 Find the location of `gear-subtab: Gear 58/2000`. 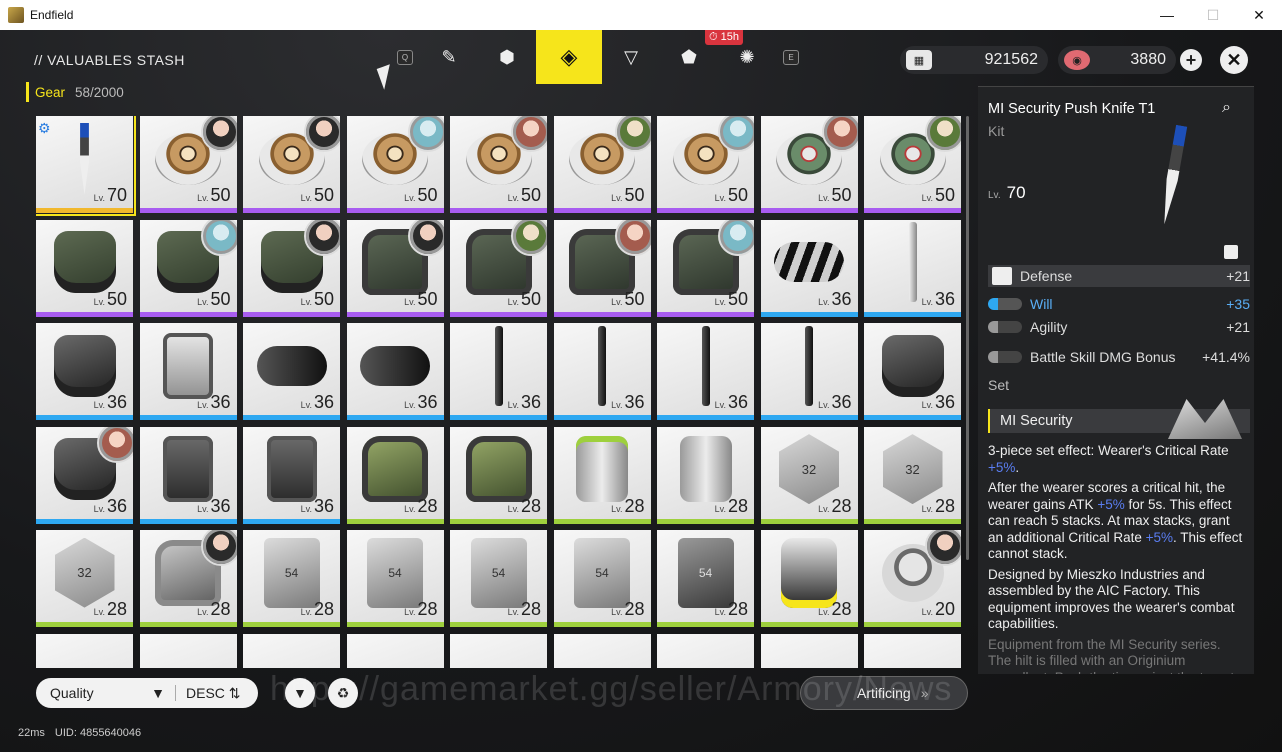

gear-subtab: Gear 58/2000 is located at coordinates (75, 92).